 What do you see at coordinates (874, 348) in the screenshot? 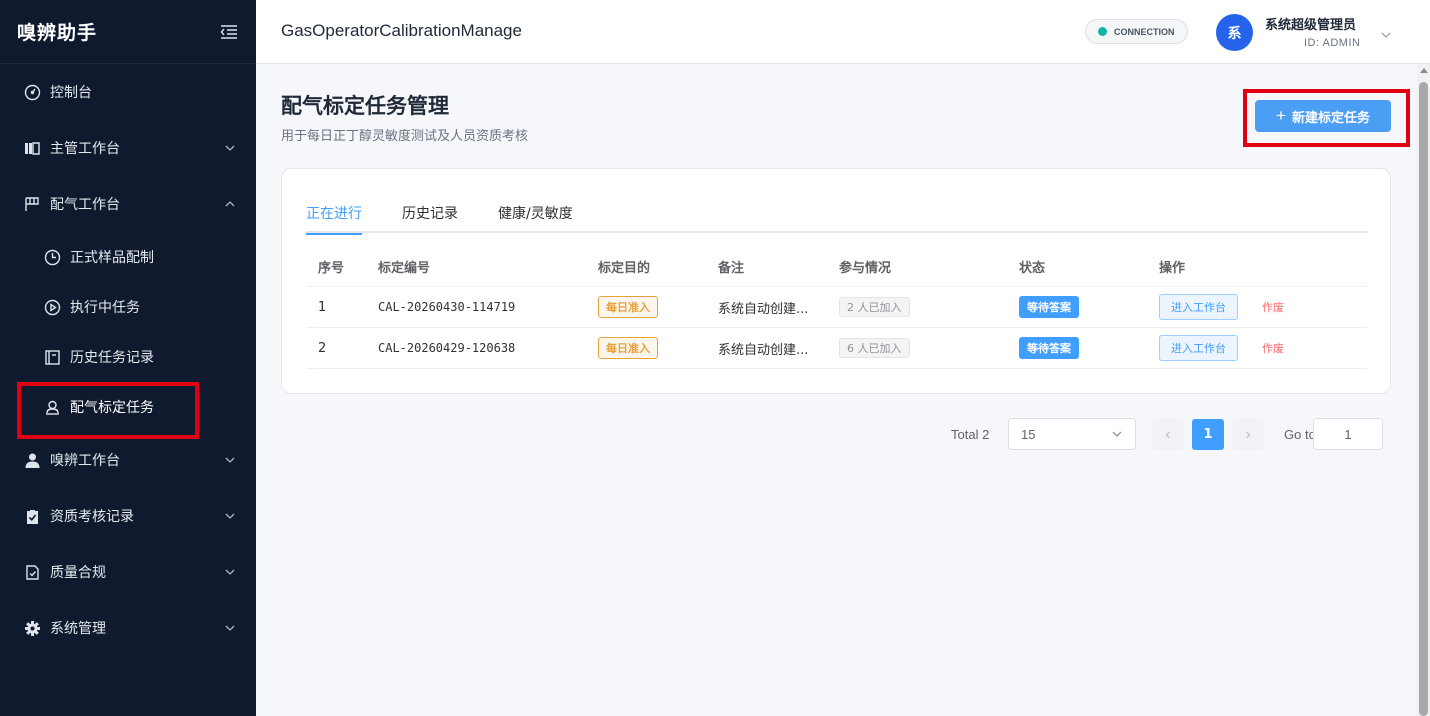
I see `joined-tag: 6 人已加入` at bounding box center [874, 348].